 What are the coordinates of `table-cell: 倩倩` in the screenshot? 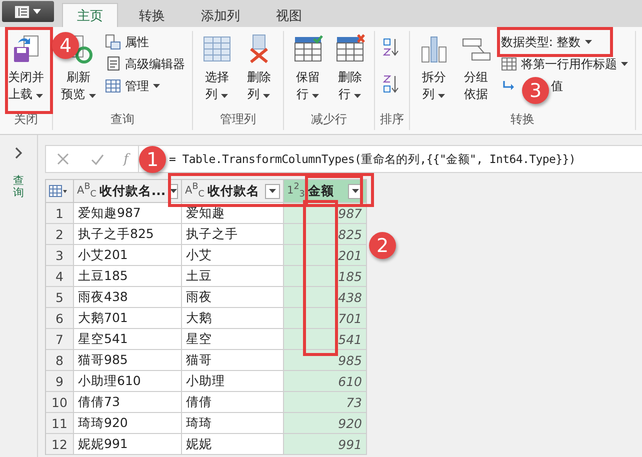 It's located at (233, 402).